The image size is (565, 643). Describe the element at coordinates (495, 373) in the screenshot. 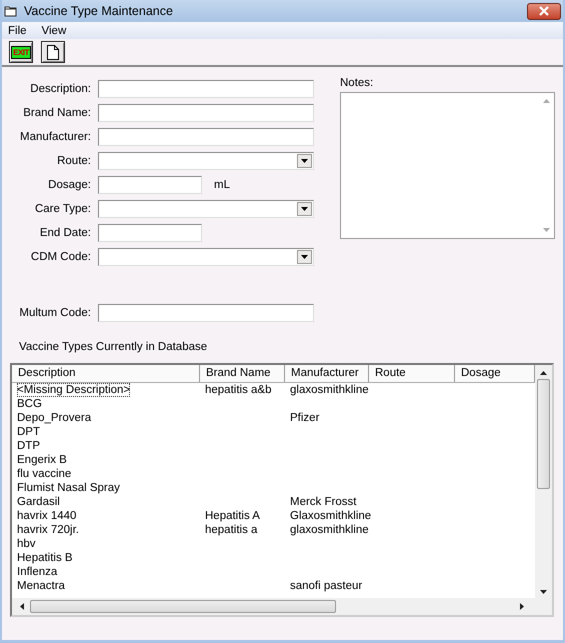

I see `column-header: Dosage` at that location.